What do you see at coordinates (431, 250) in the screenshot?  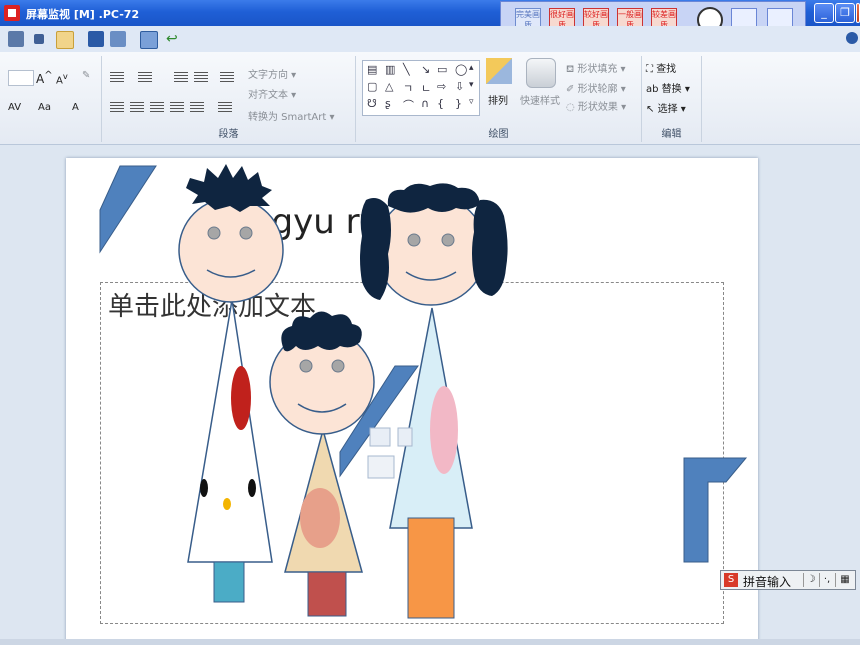 I see `figure-right-head` at bounding box center [431, 250].